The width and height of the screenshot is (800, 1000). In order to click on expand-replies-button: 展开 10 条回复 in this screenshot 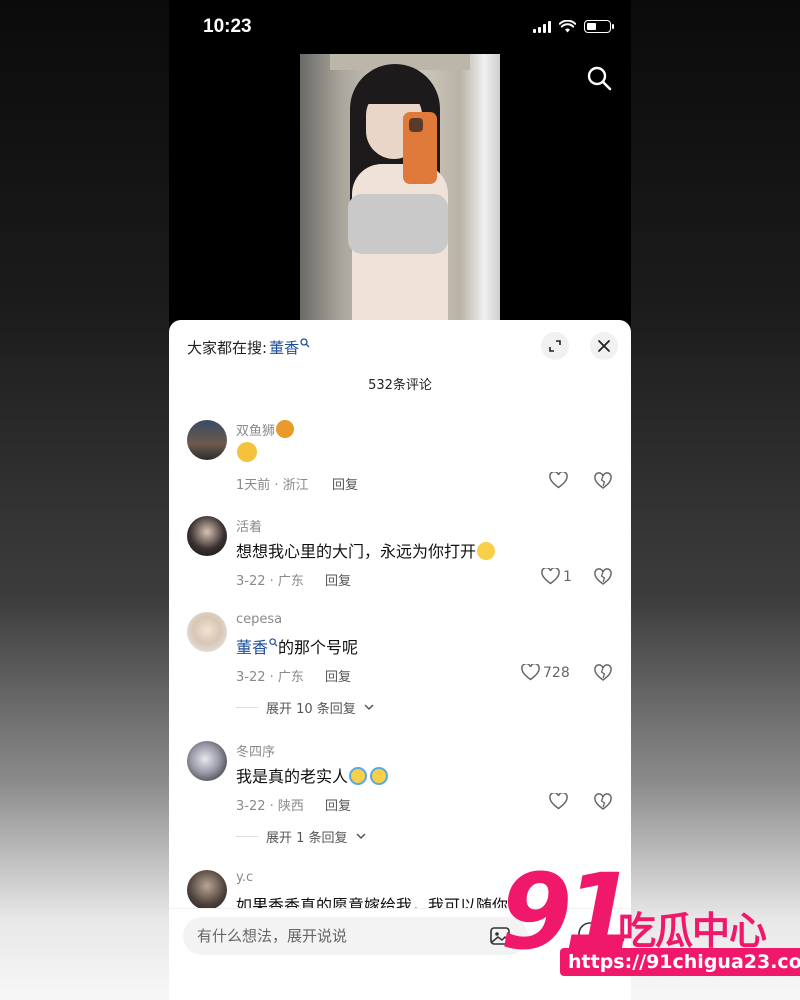, I will do `click(305, 707)`.